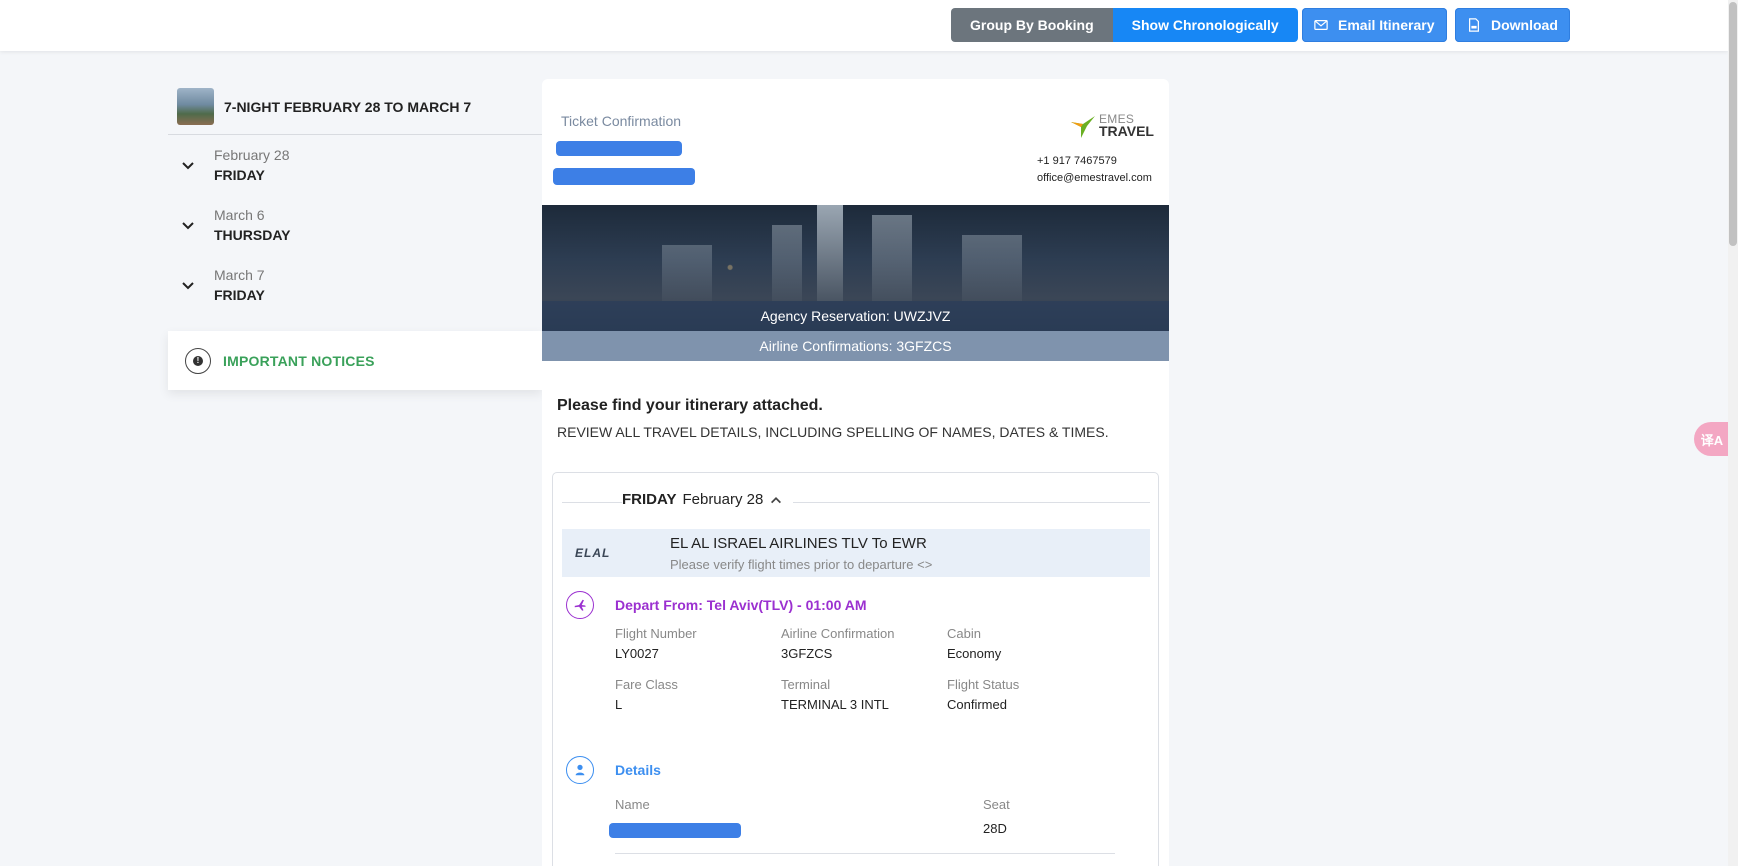 The image size is (1738, 866). What do you see at coordinates (1321, 25) in the screenshot?
I see `envelope-icon` at bounding box center [1321, 25].